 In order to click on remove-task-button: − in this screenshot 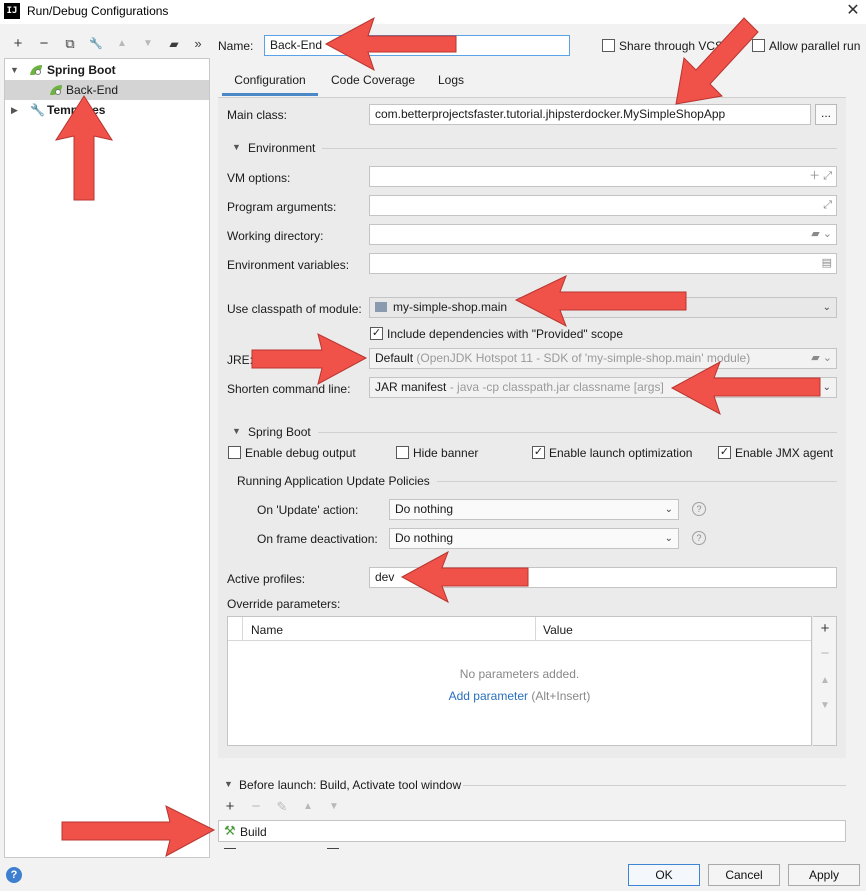, I will do `click(256, 807)`.